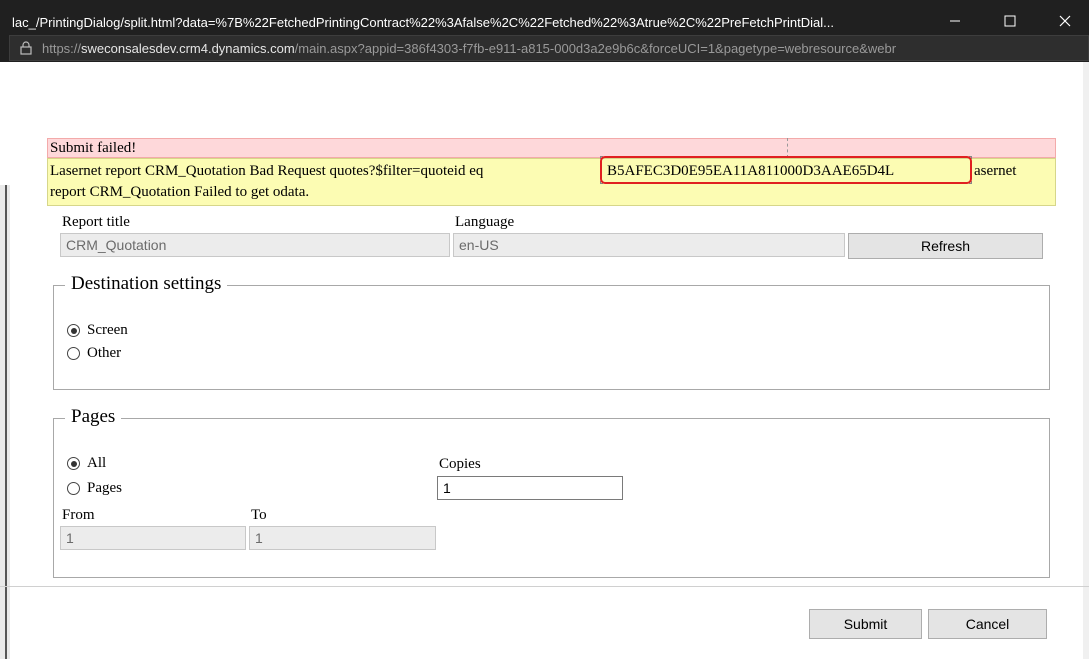  What do you see at coordinates (1086, 360) in the screenshot?
I see `scrollbar-track` at bounding box center [1086, 360].